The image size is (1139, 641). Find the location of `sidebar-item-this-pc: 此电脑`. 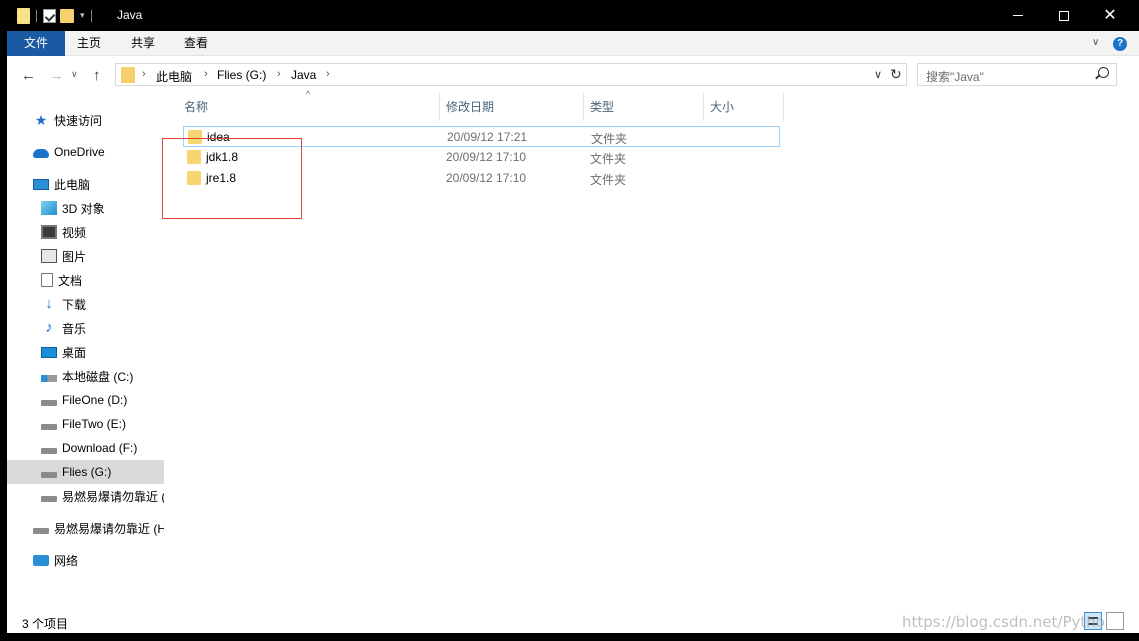

sidebar-item-this-pc: 此电脑 is located at coordinates (85, 184).